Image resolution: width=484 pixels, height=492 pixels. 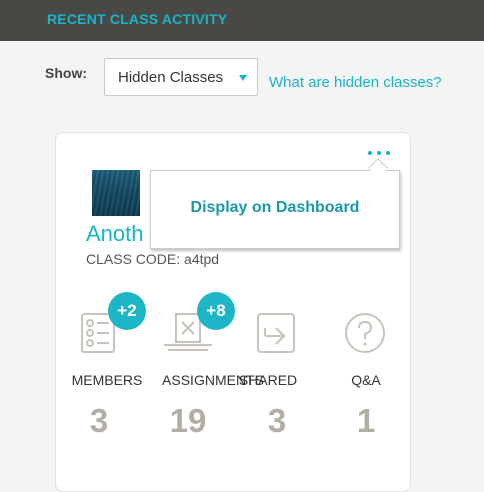 I want to click on members-new-badge: +2, so click(x=127, y=311).